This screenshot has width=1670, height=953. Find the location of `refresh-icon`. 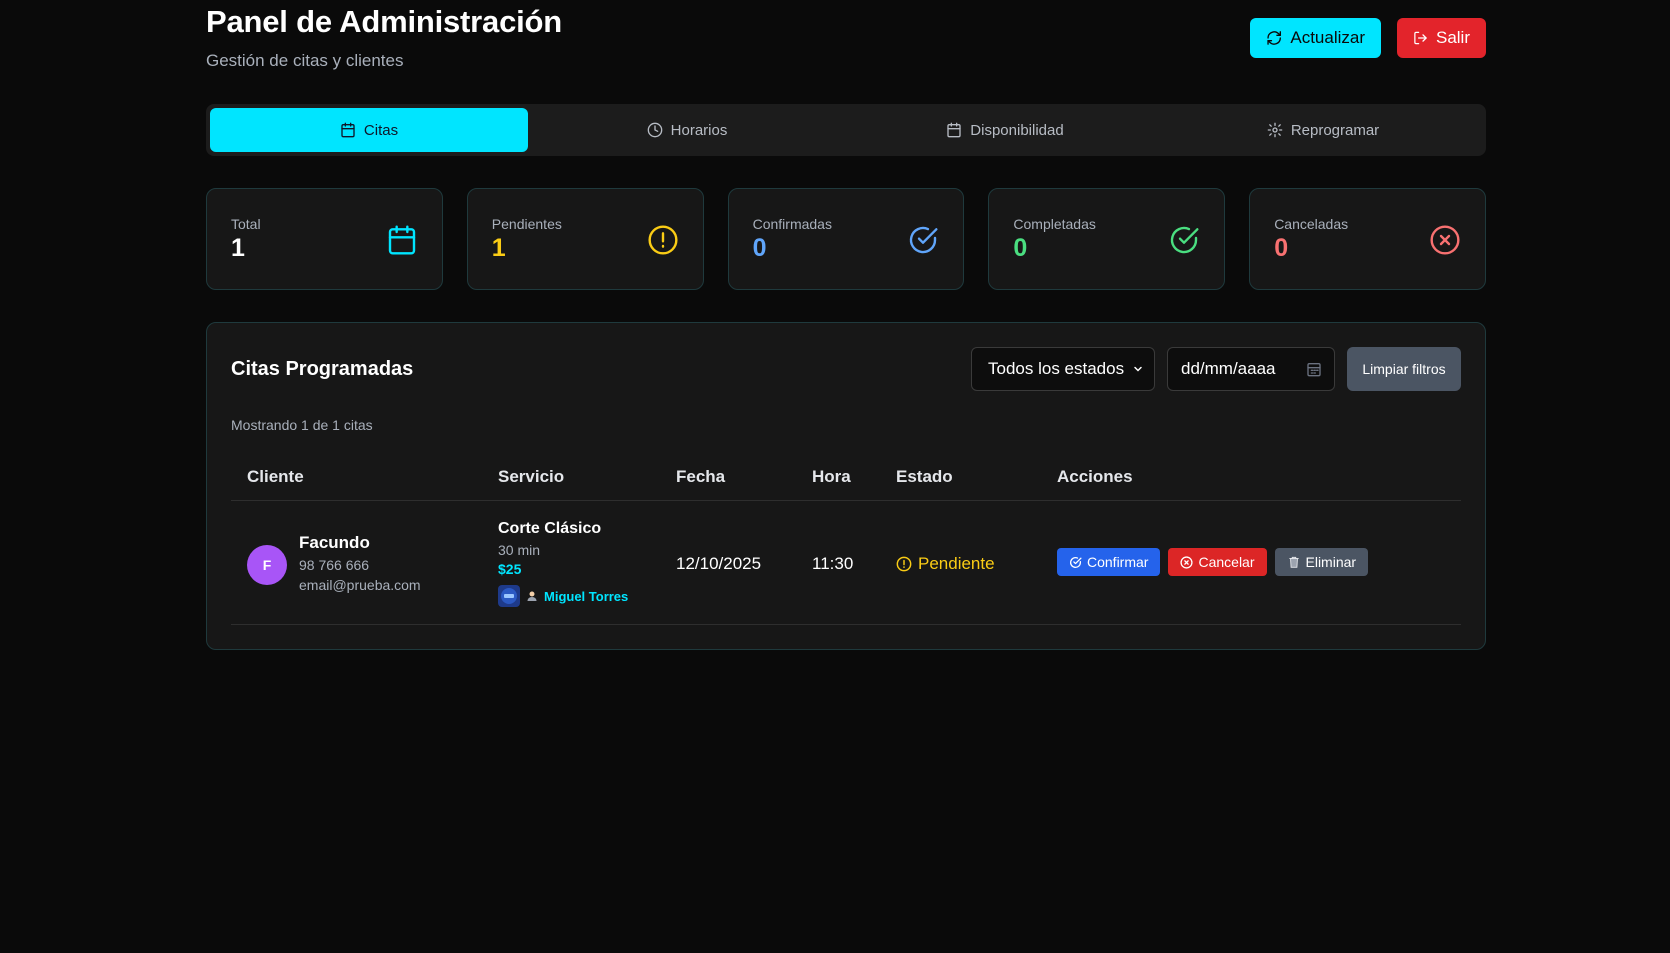

refresh-icon is located at coordinates (1274, 38).